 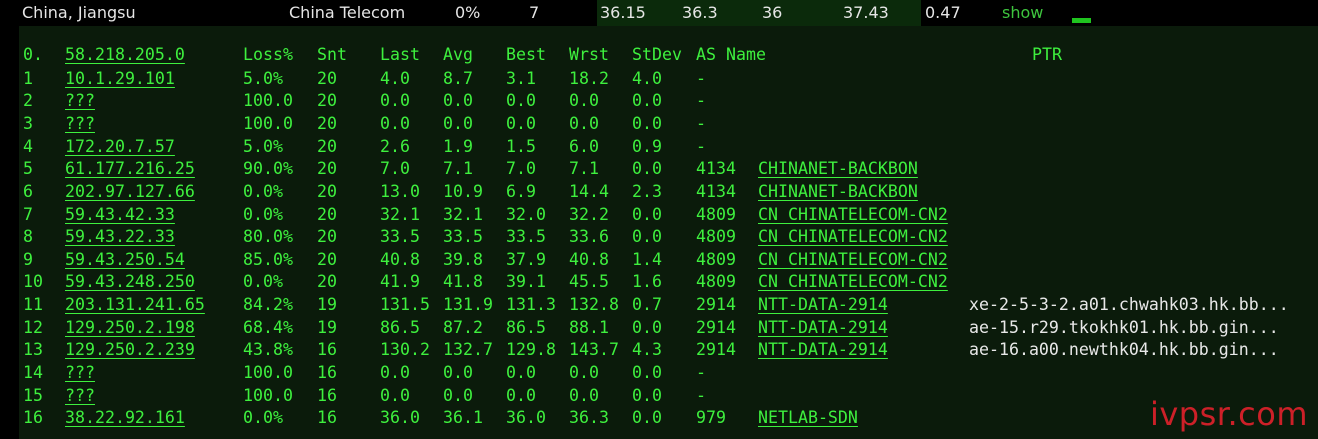 What do you see at coordinates (28, 78) in the screenshot?
I see `hop-number: 1` at bounding box center [28, 78].